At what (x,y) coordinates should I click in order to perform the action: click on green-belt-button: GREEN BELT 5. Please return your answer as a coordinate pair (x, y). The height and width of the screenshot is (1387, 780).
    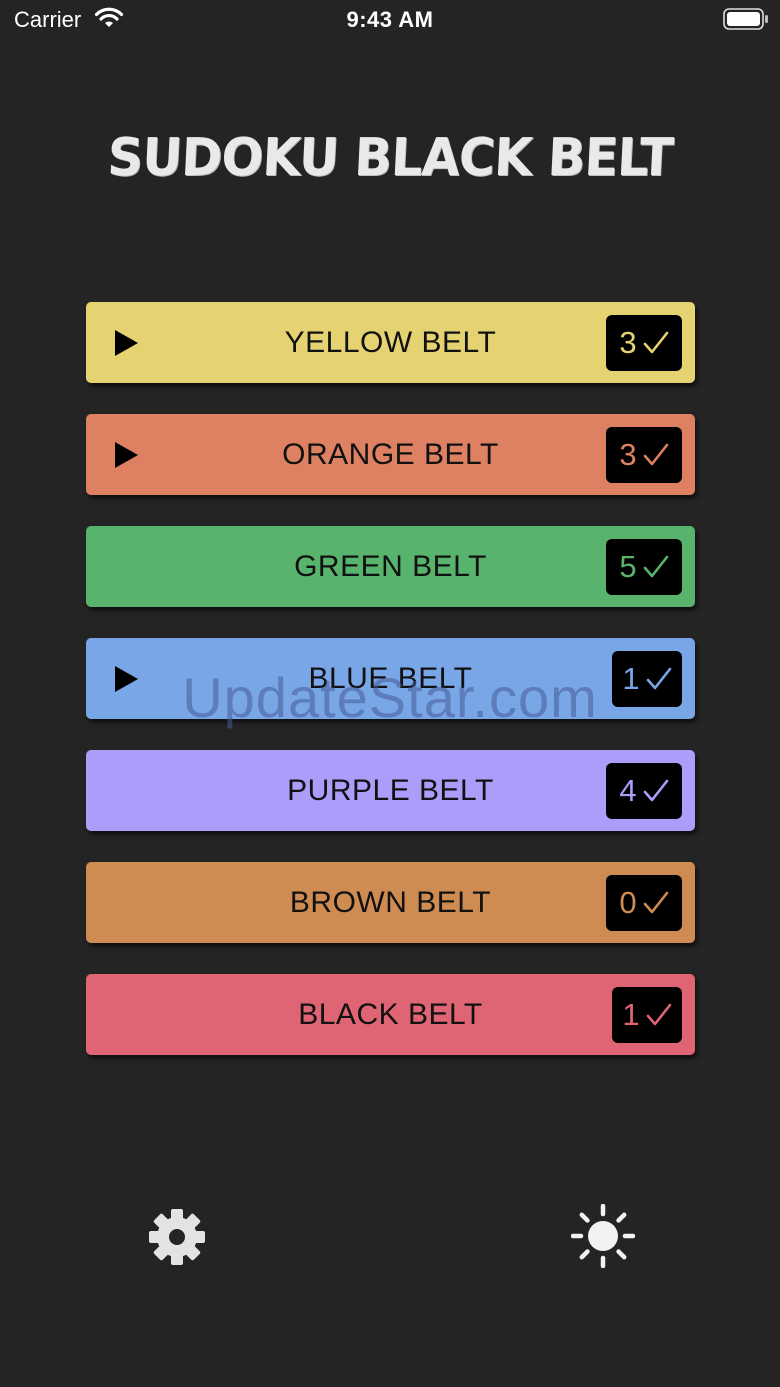
    Looking at the image, I should click on (390, 566).